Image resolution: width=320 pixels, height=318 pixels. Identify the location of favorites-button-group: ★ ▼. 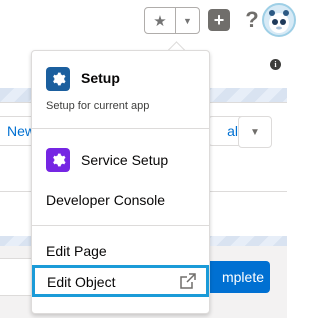
(172, 20).